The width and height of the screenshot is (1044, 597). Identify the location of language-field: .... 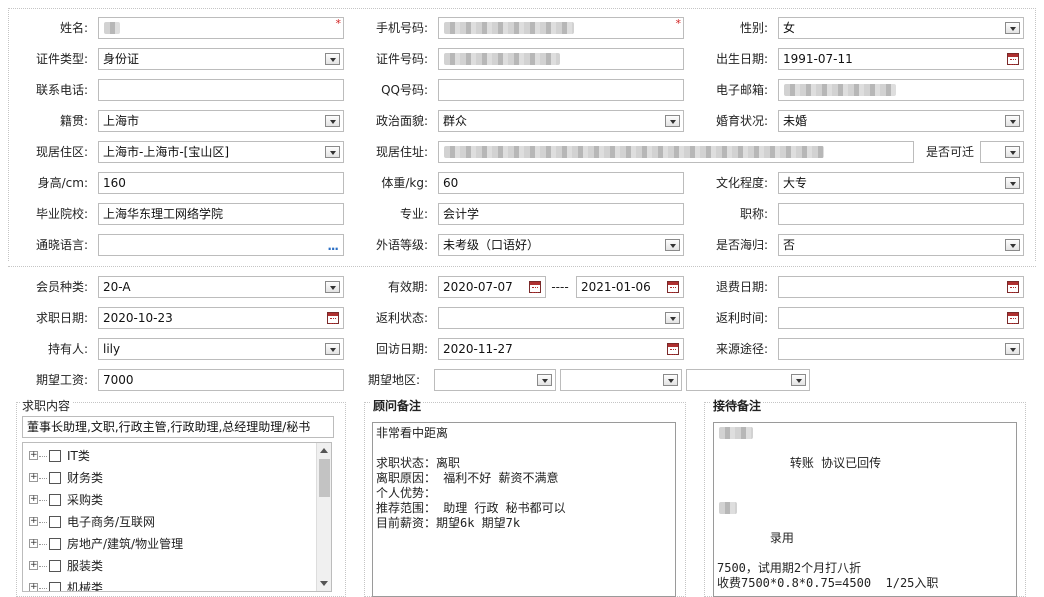
(221, 245).